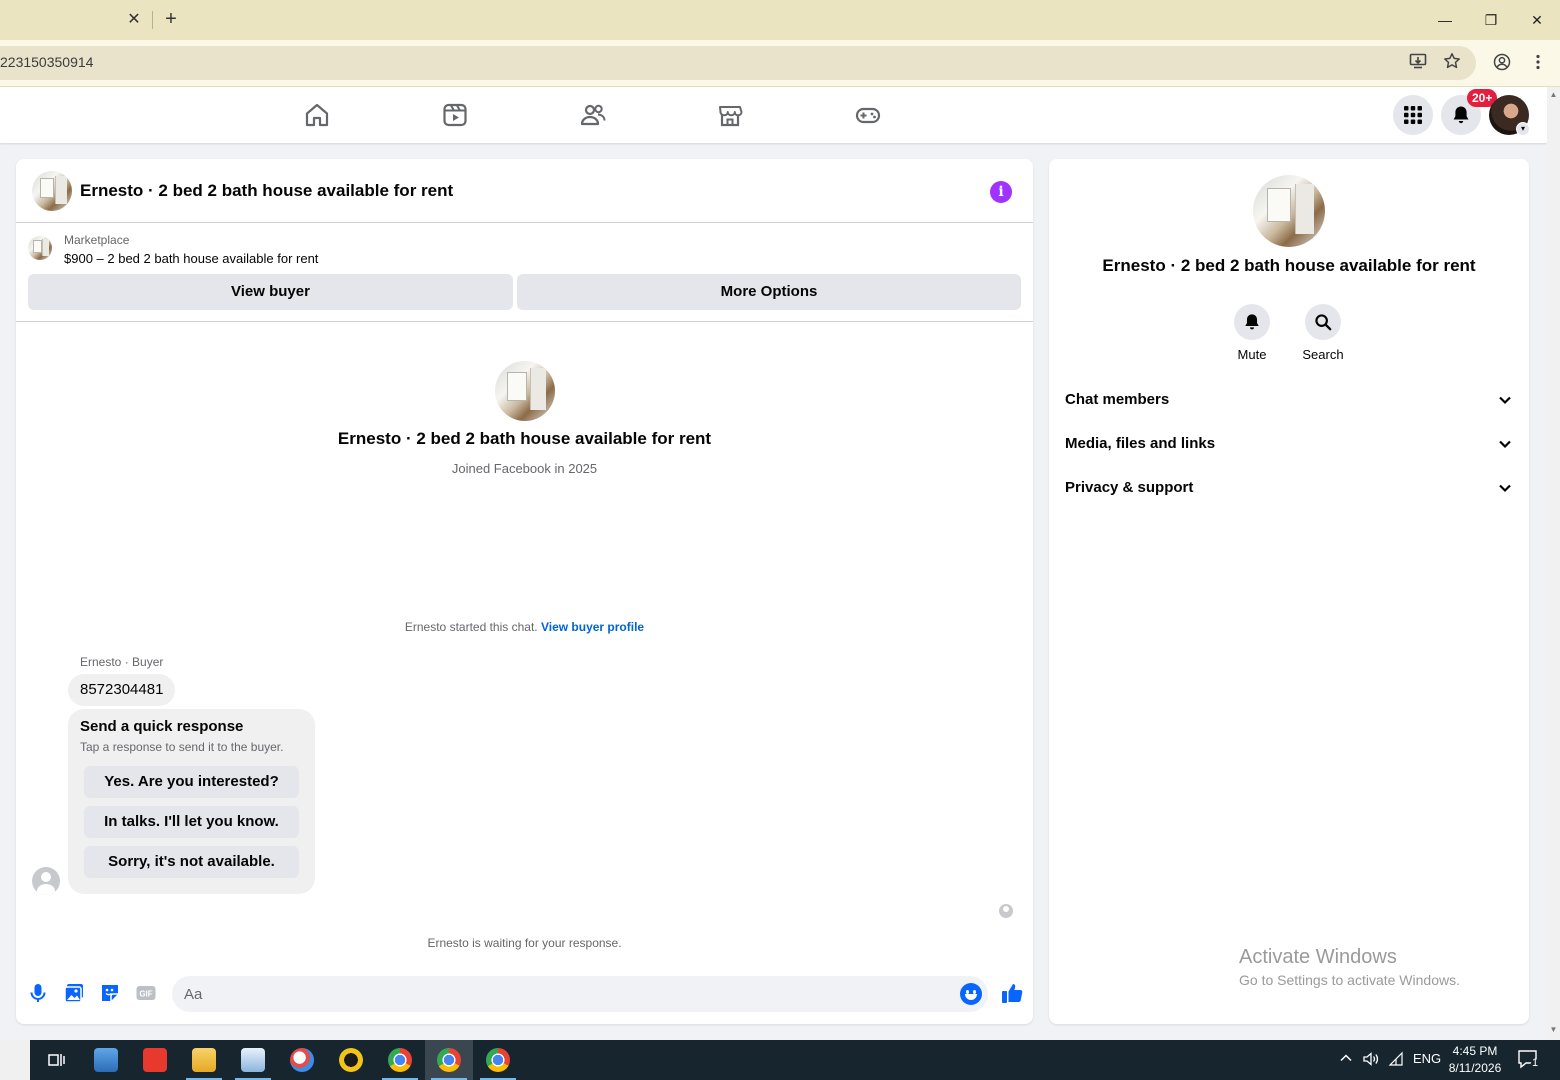 The width and height of the screenshot is (1560, 1080). What do you see at coordinates (400, 1060) in the screenshot?
I see `chrome-icon` at bounding box center [400, 1060].